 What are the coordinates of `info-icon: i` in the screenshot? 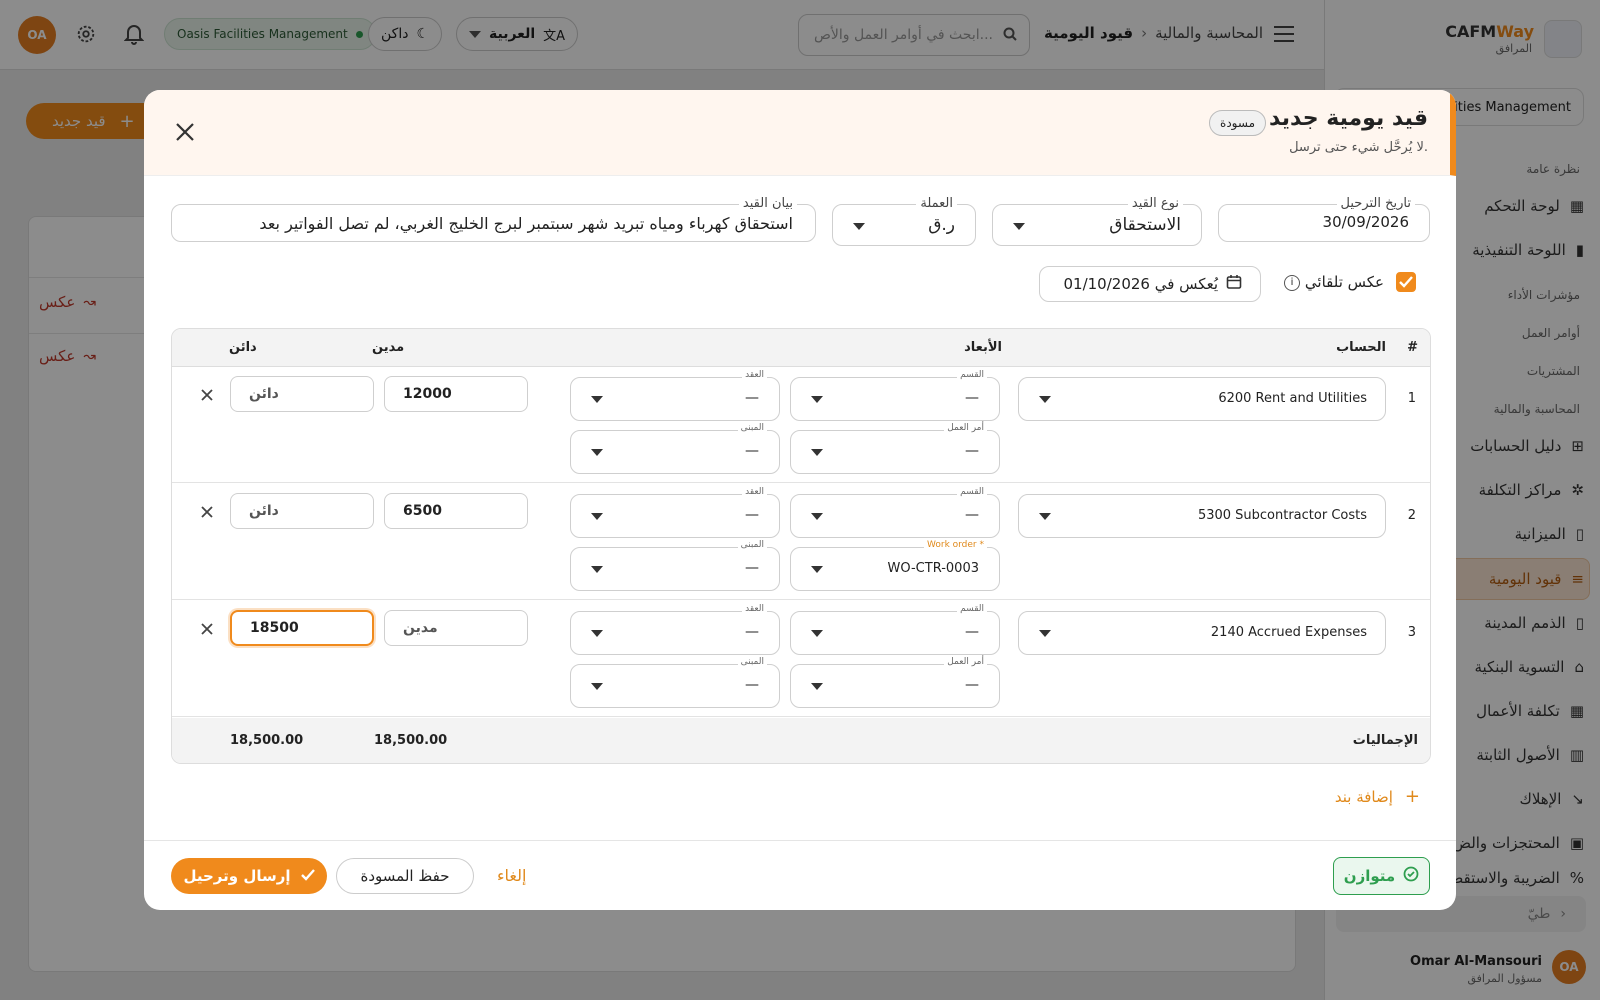 It's located at (1292, 283).